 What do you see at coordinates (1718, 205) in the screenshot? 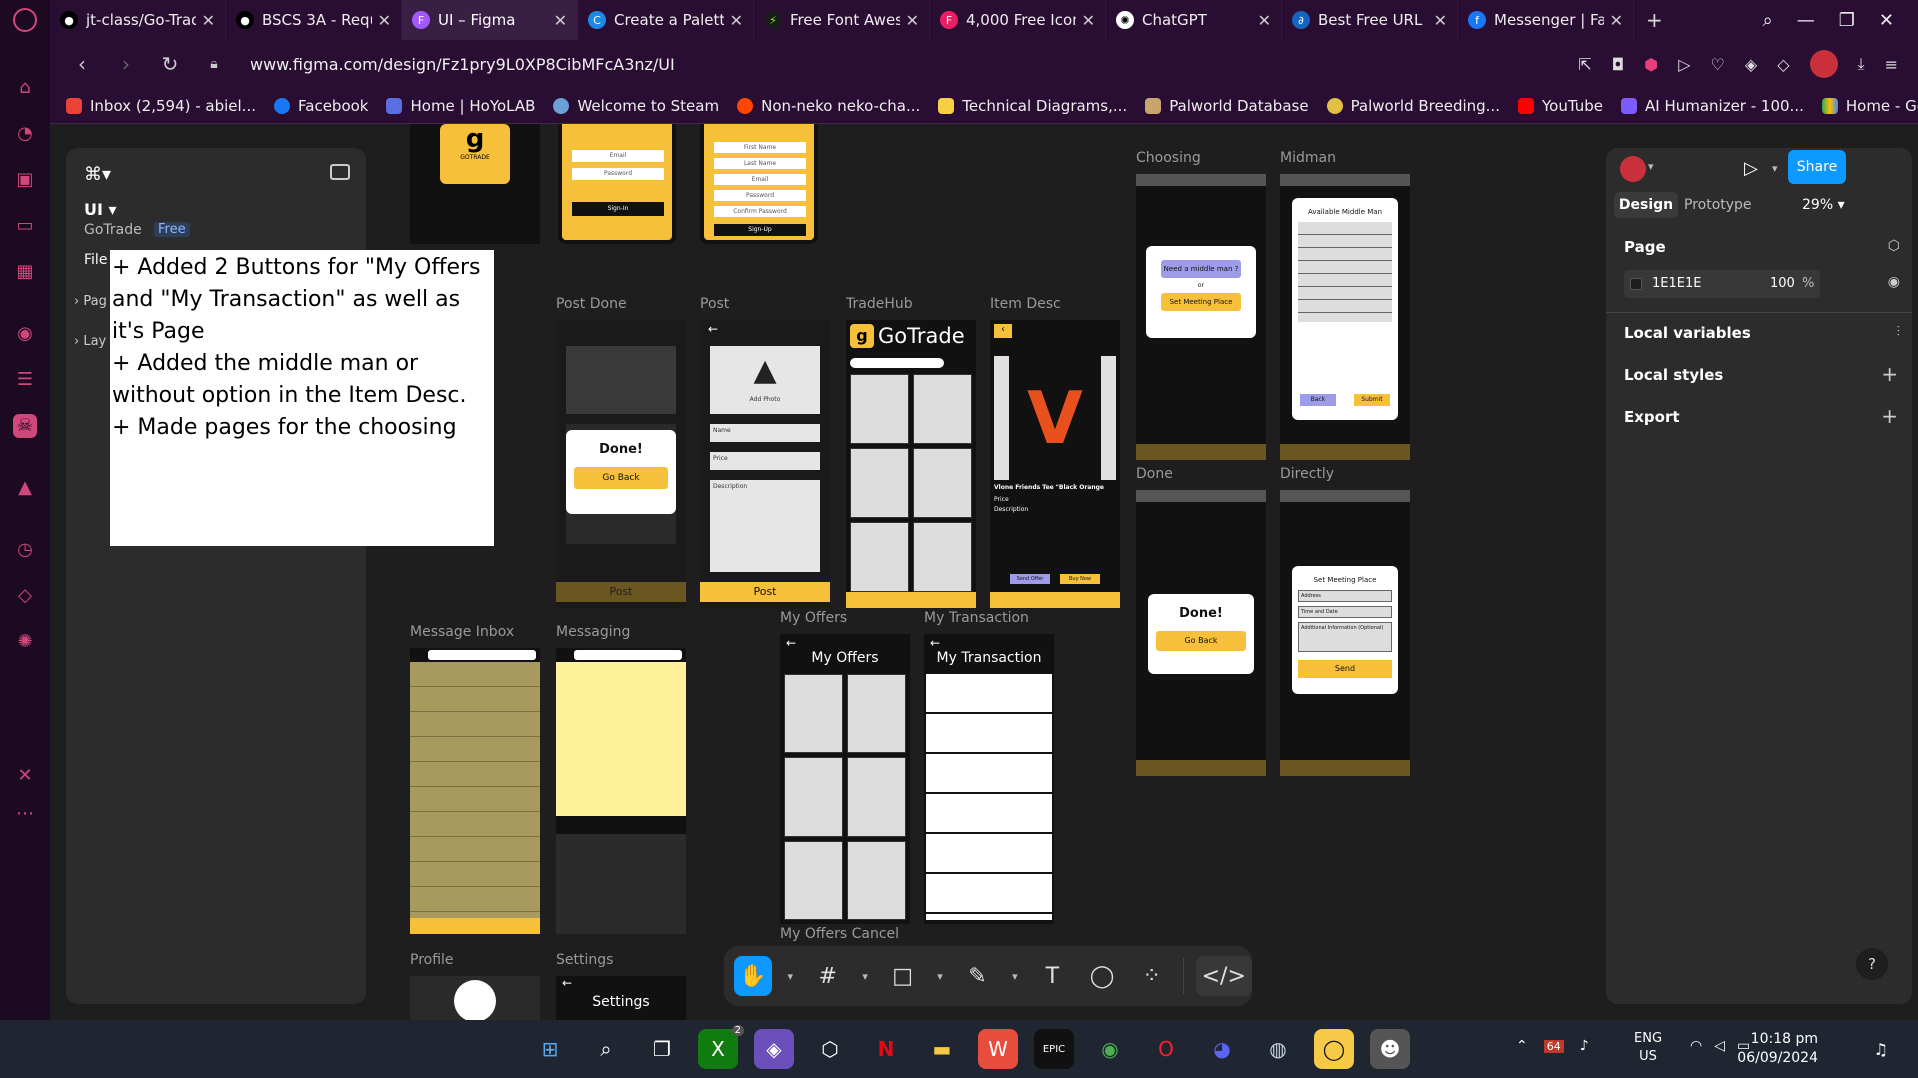
I see `tab-prototype: Prototype` at bounding box center [1718, 205].